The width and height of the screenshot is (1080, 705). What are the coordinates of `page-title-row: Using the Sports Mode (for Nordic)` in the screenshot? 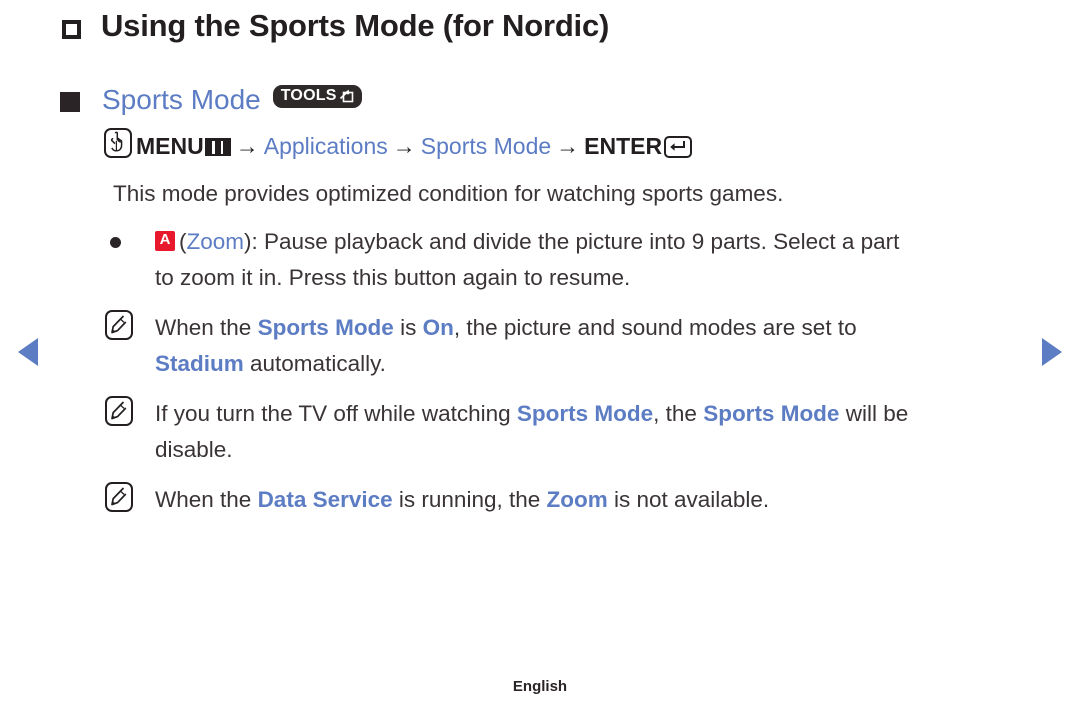 It's located at (335, 26).